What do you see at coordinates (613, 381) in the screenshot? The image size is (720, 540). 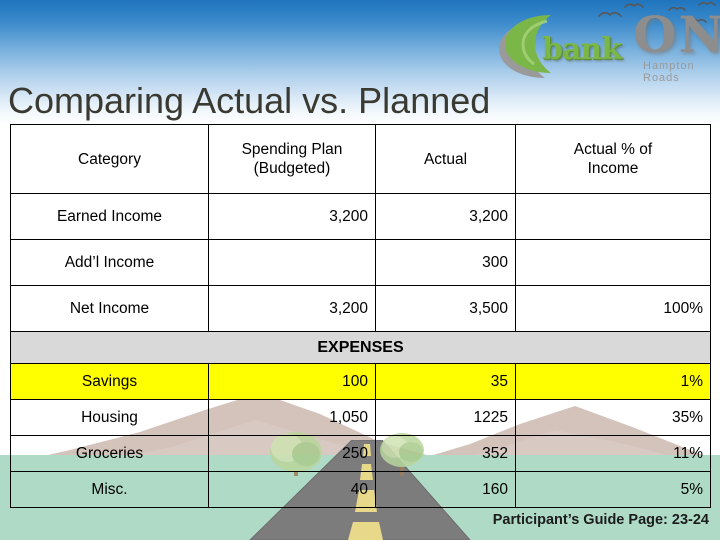 I see `cell-percent: 1%` at bounding box center [613, 381].